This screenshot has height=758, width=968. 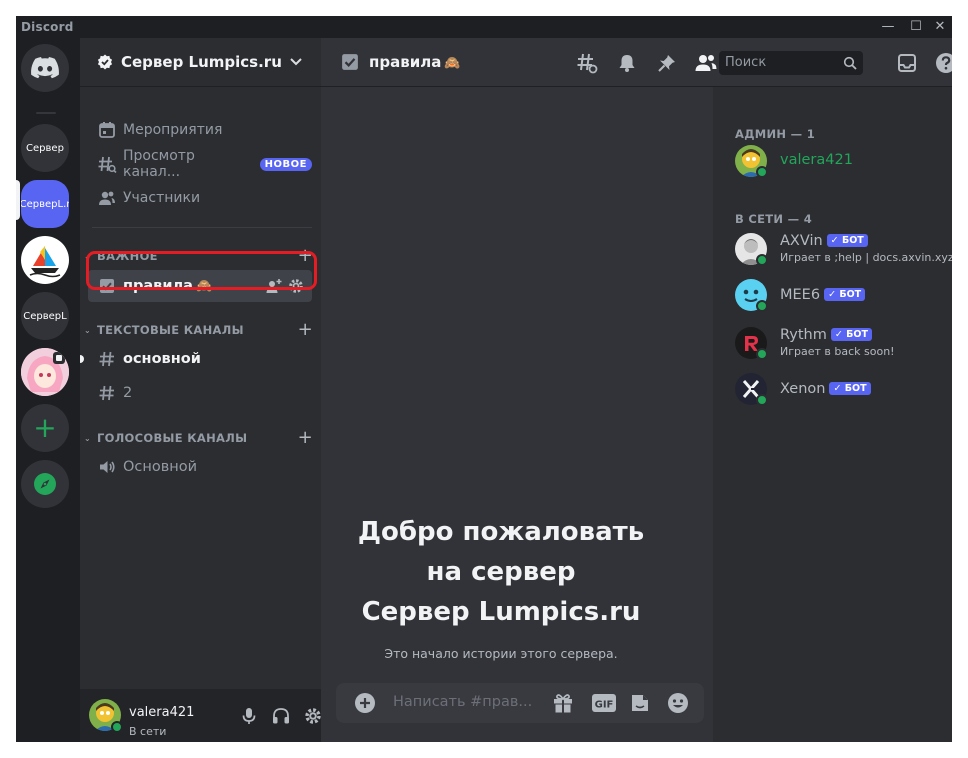 What do you see at coordinates (940, 27) in the screenshot?
I see `close-button: ✕` at bounding box center [940, 27].